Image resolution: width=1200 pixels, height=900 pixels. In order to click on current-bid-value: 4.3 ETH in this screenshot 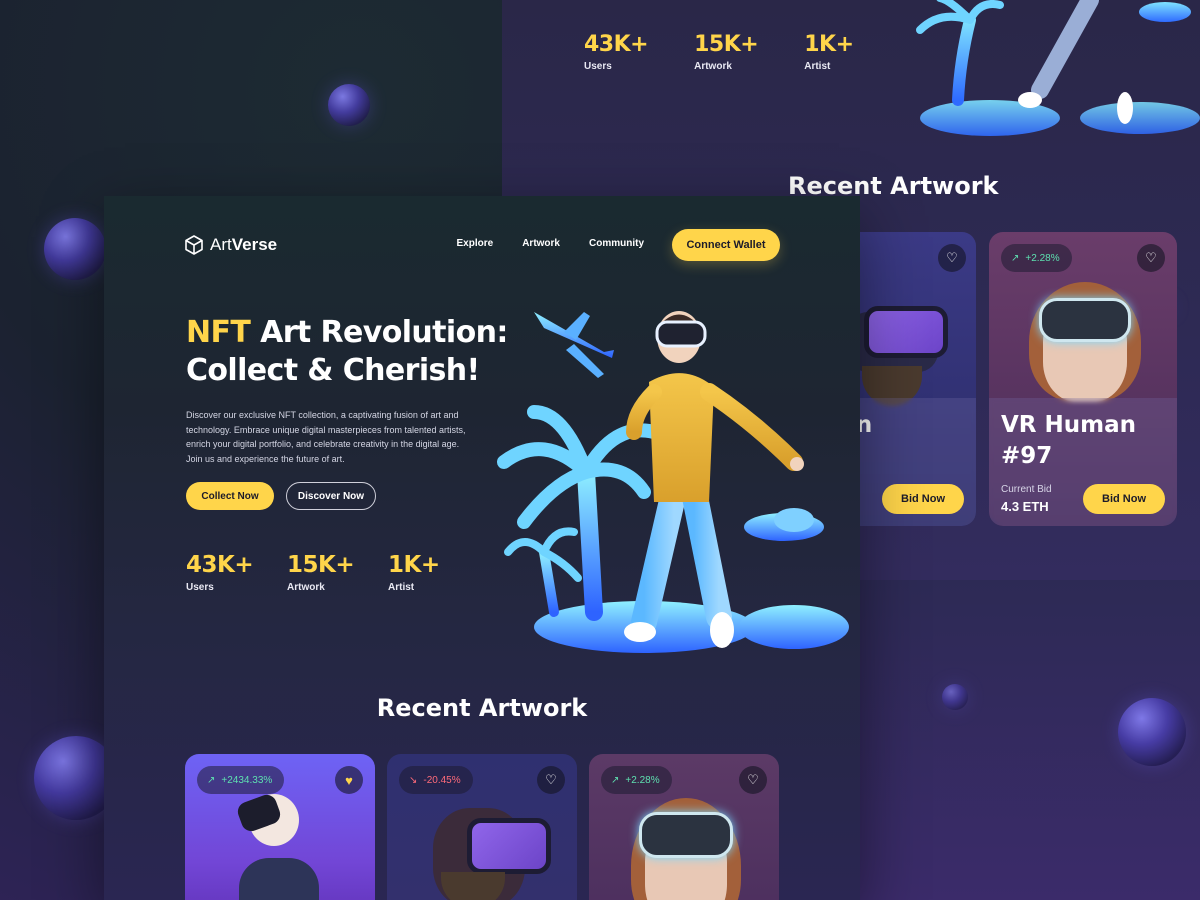, I will do `click(1025, 506)`.